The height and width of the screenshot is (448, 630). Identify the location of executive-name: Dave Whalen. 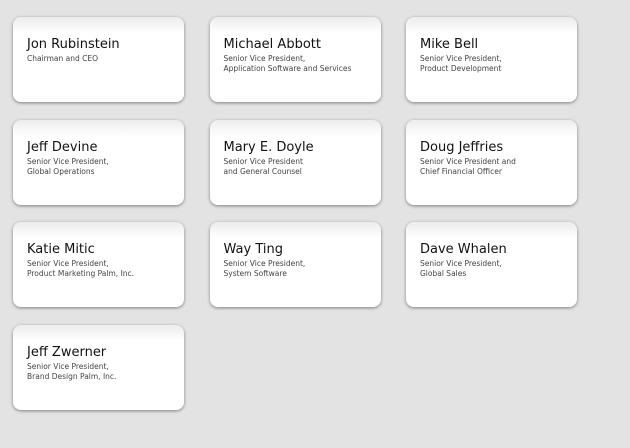
(463, 249).